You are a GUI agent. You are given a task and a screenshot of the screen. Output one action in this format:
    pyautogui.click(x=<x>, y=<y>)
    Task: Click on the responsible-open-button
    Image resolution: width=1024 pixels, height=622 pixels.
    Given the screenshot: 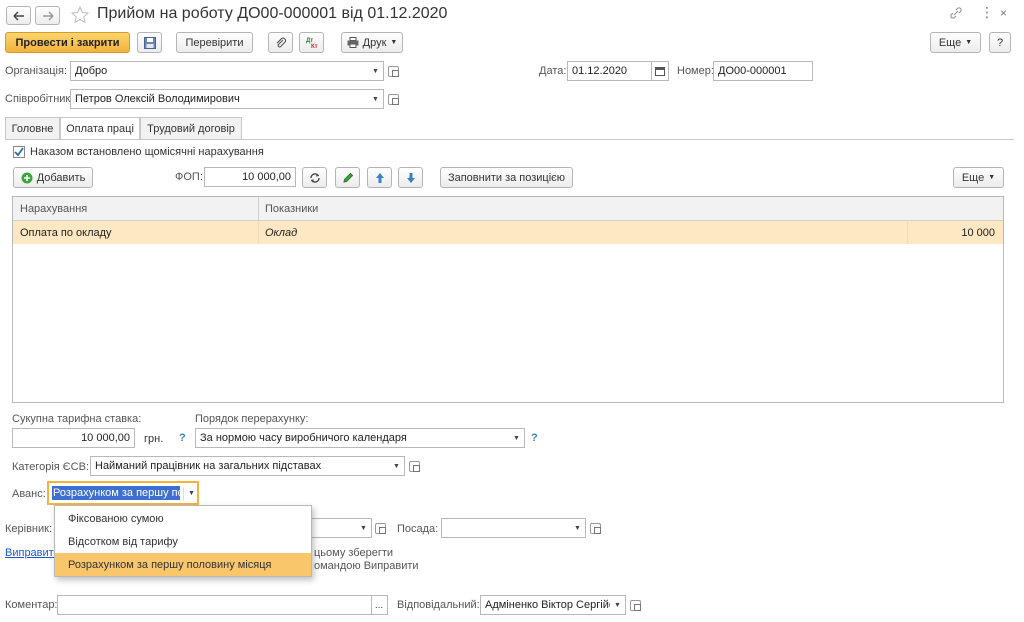 What is the action you would take?
    pyautogui.click(x=635, y=605)
    